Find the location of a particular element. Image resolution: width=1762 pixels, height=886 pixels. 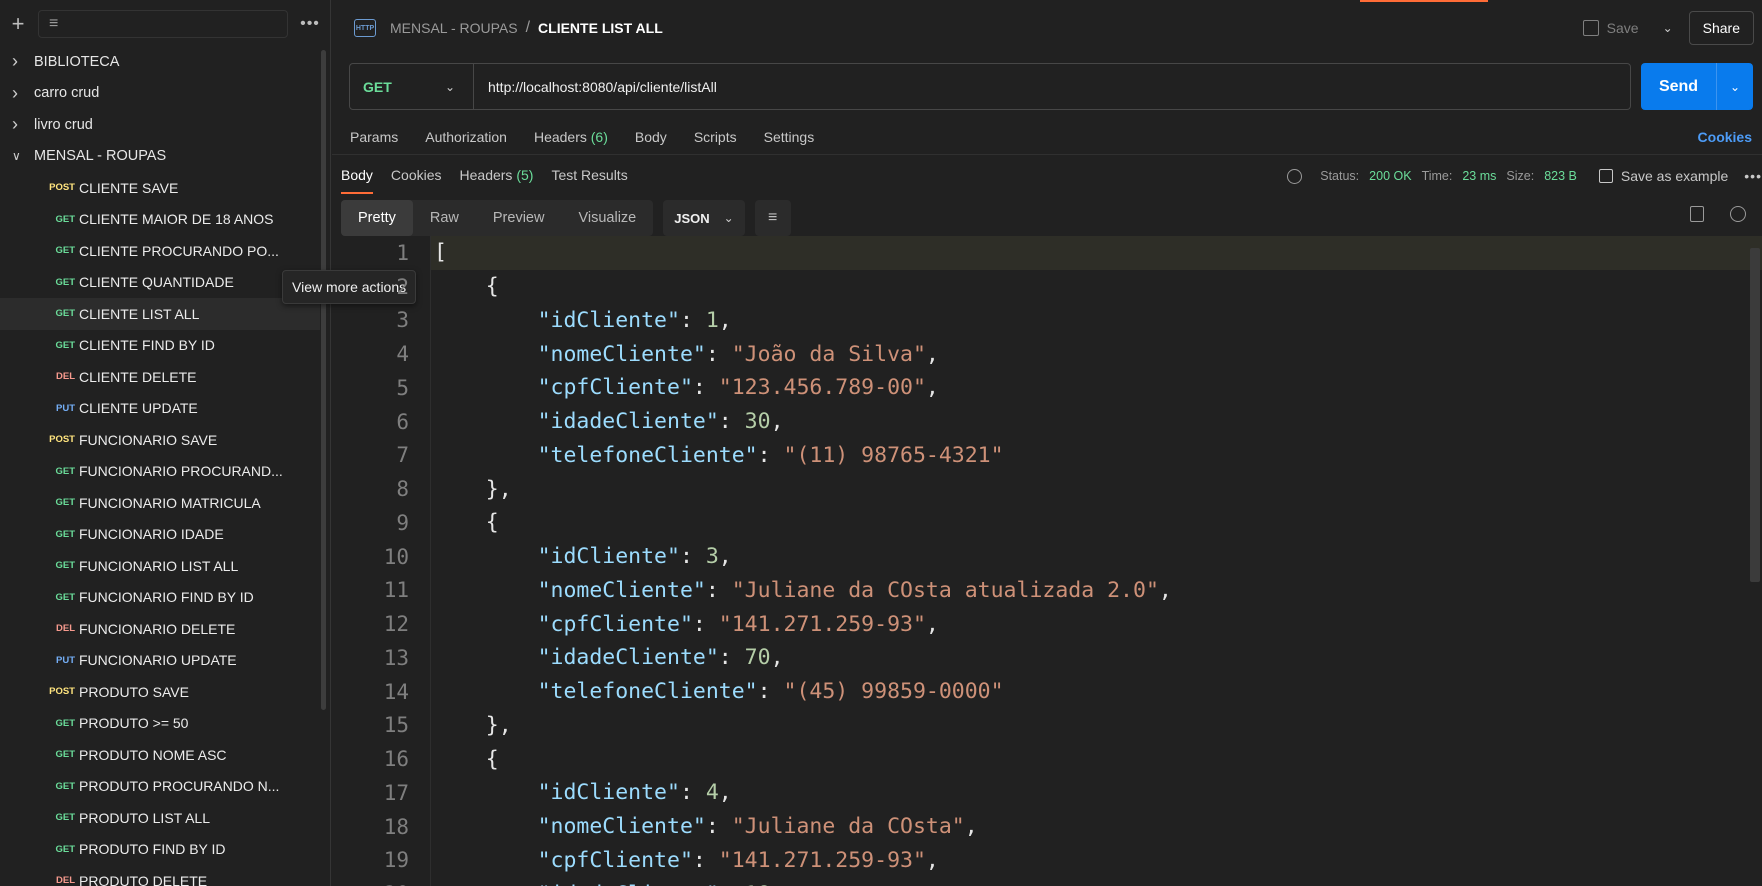

request-item: GET PRODUTO LIST ALL is located at coordinates (160, 818).